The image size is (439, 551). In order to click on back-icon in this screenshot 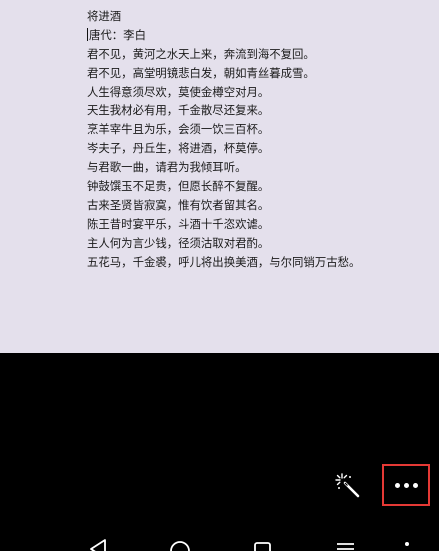, I will do `click(98, 545)`.